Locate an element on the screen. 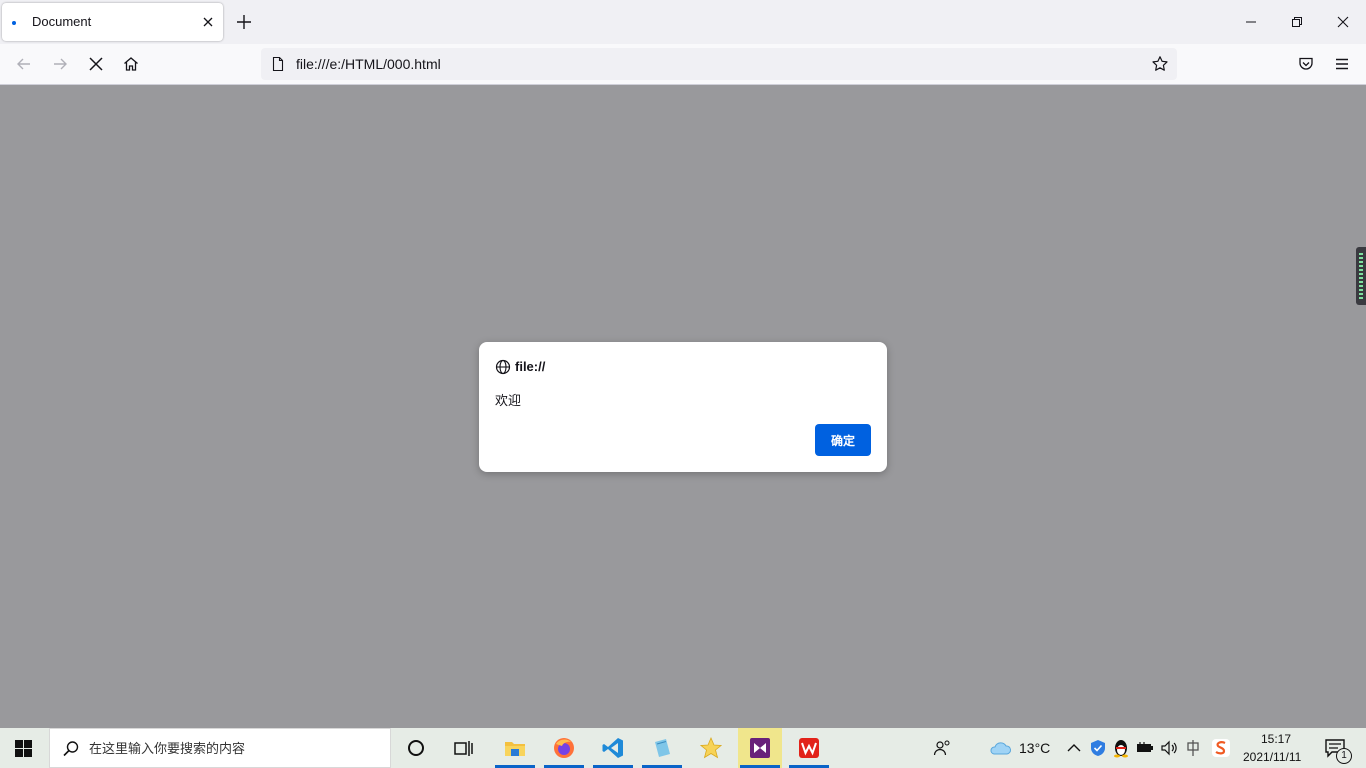  pocket-icon is located at coordinates (1306, 64).